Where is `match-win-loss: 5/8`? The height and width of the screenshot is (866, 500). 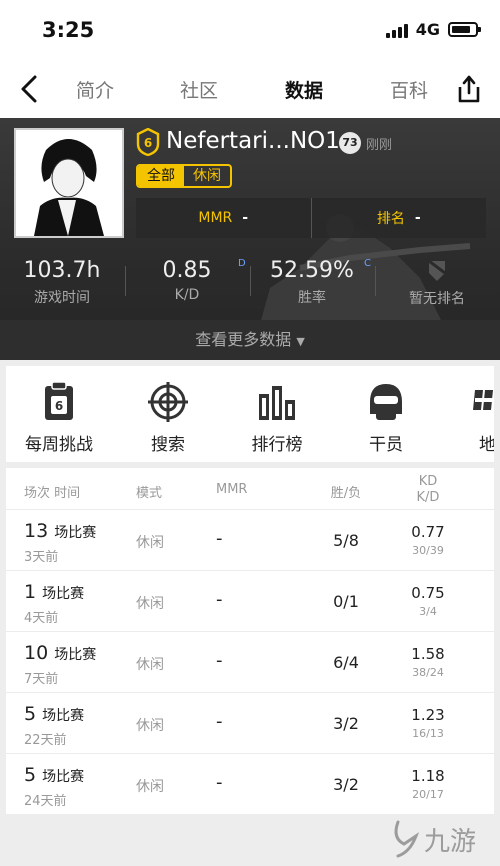
match-win-loss: 5/8 is located at coordinates (346, 540).